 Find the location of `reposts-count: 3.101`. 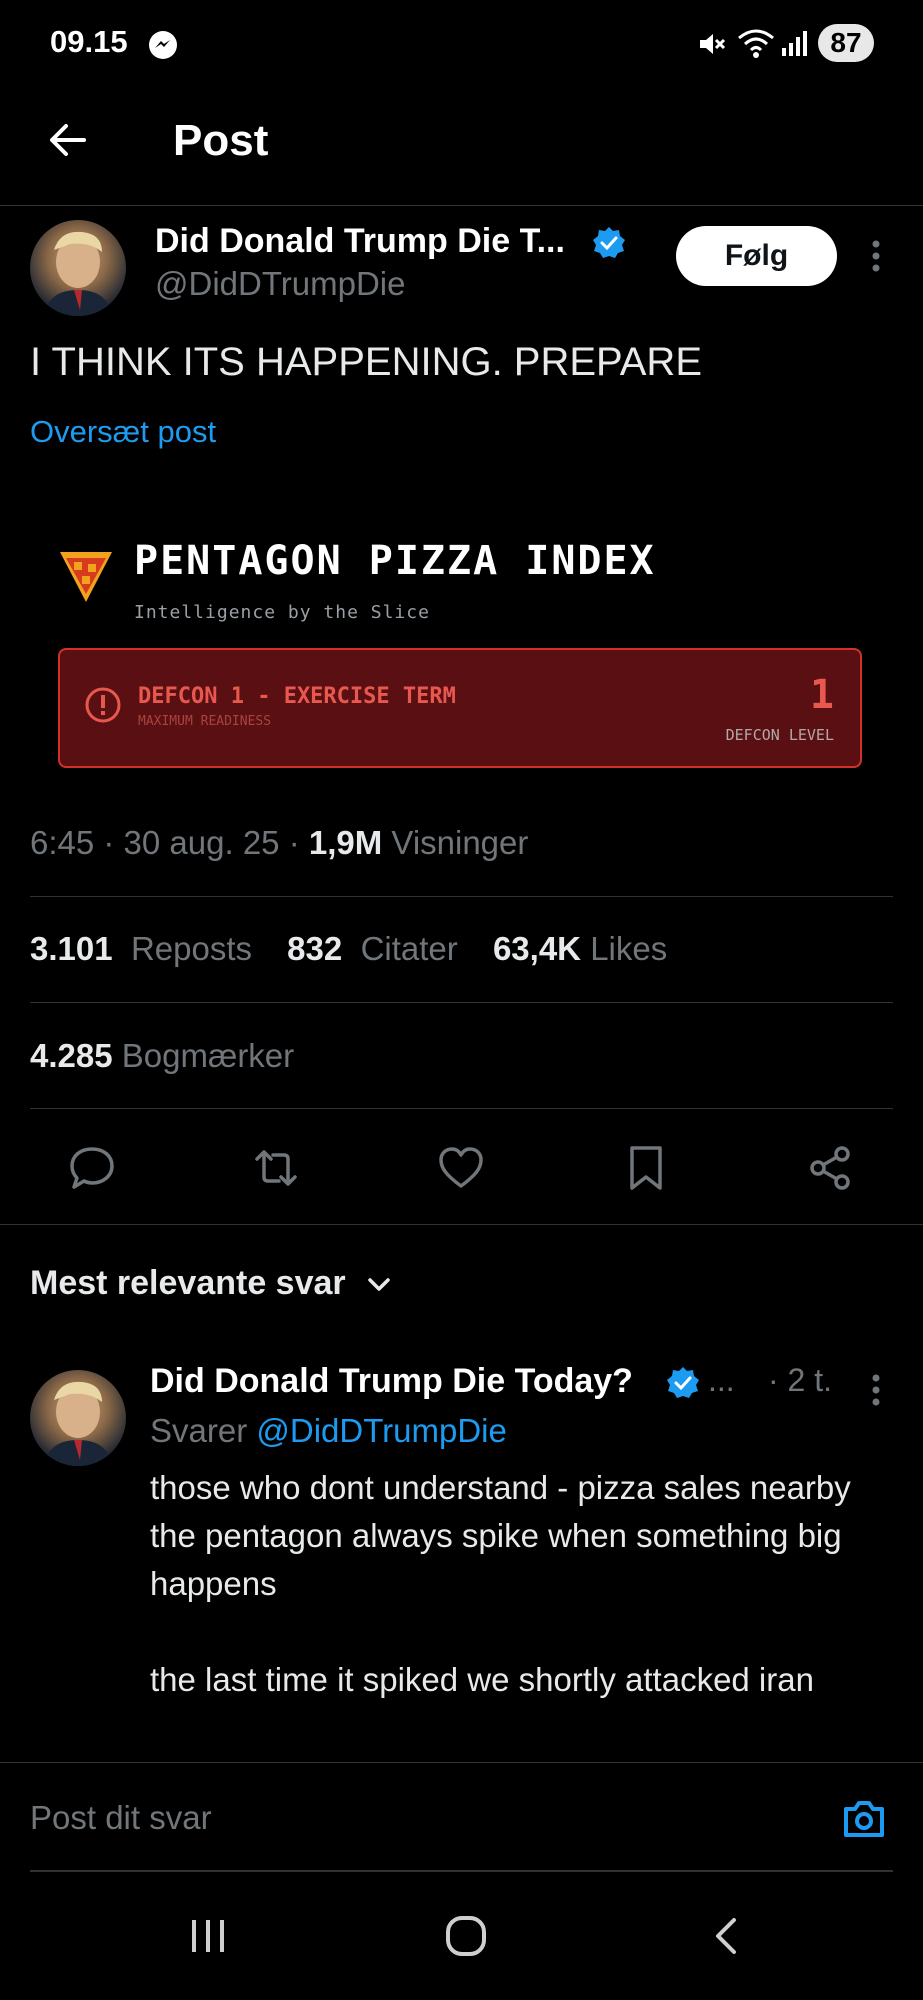

reposts-count: 3.101 is located at coordinates (71, 948).